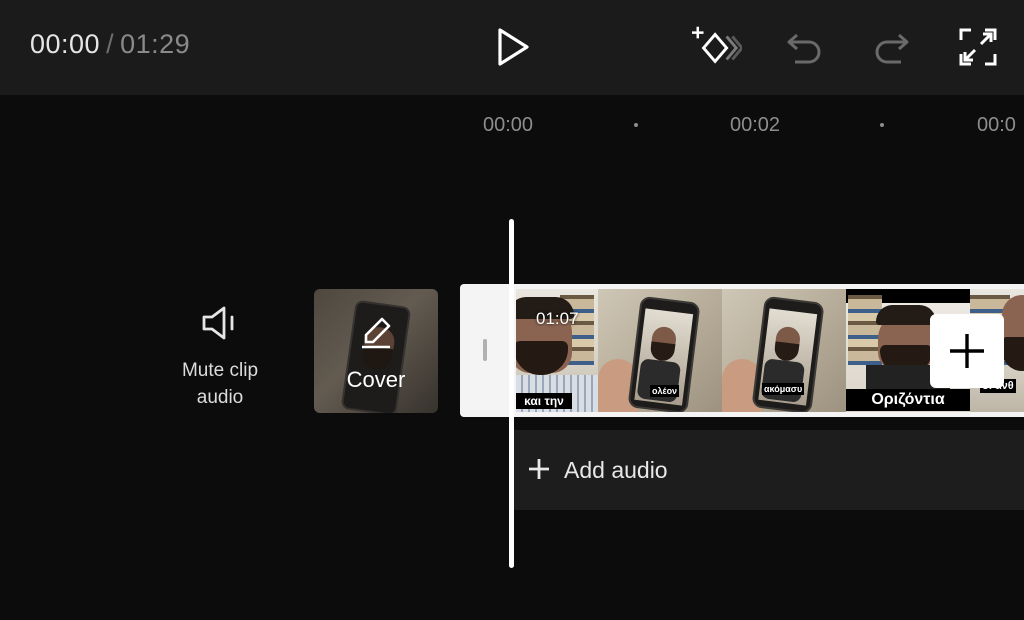 Image resolution: width=1024 pixels, height=620 pixels. What do you see at coordinates (220, 358) in the screenshot?
I see `mute-clip-audio-button: Mute clip audio` at bounding box center [220, 358].